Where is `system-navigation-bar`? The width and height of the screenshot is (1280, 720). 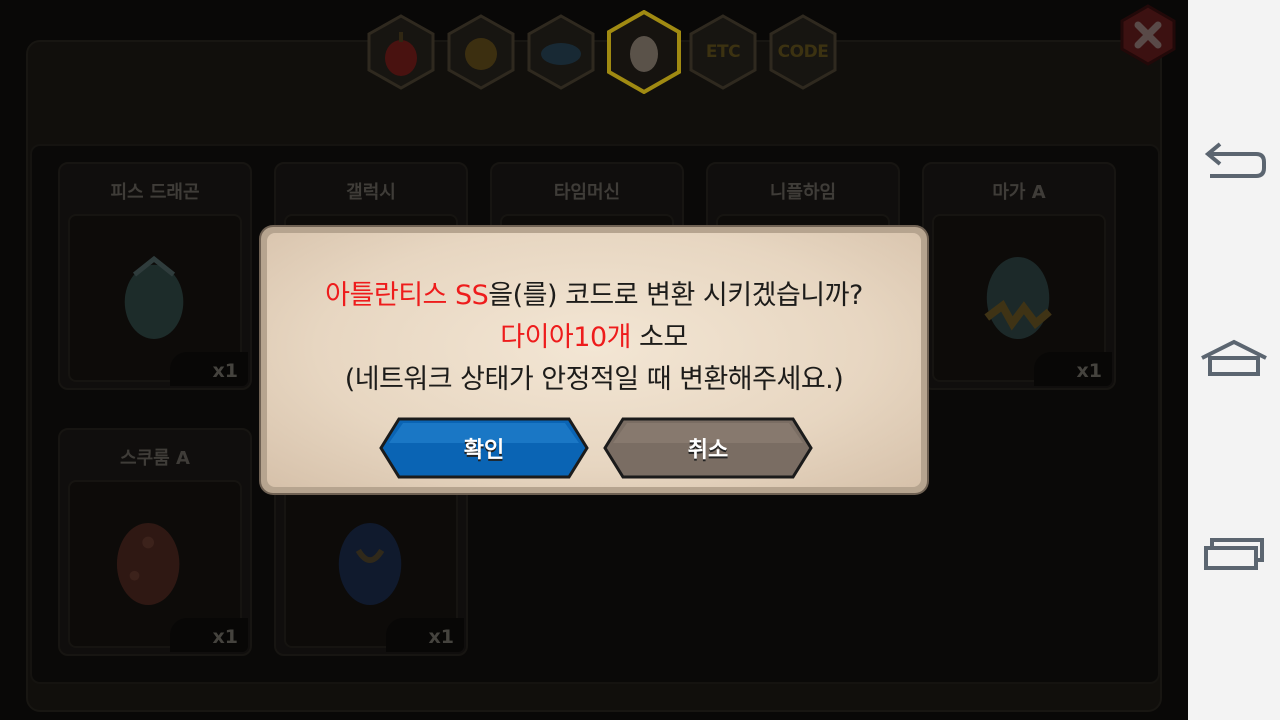
system-navigation-bar is located at coordinates (1234, 360).